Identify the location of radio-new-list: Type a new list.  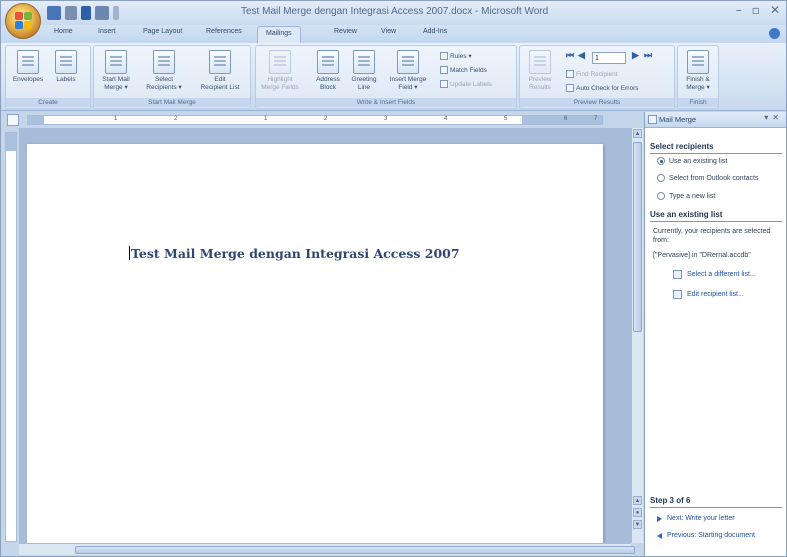
(686, 196).